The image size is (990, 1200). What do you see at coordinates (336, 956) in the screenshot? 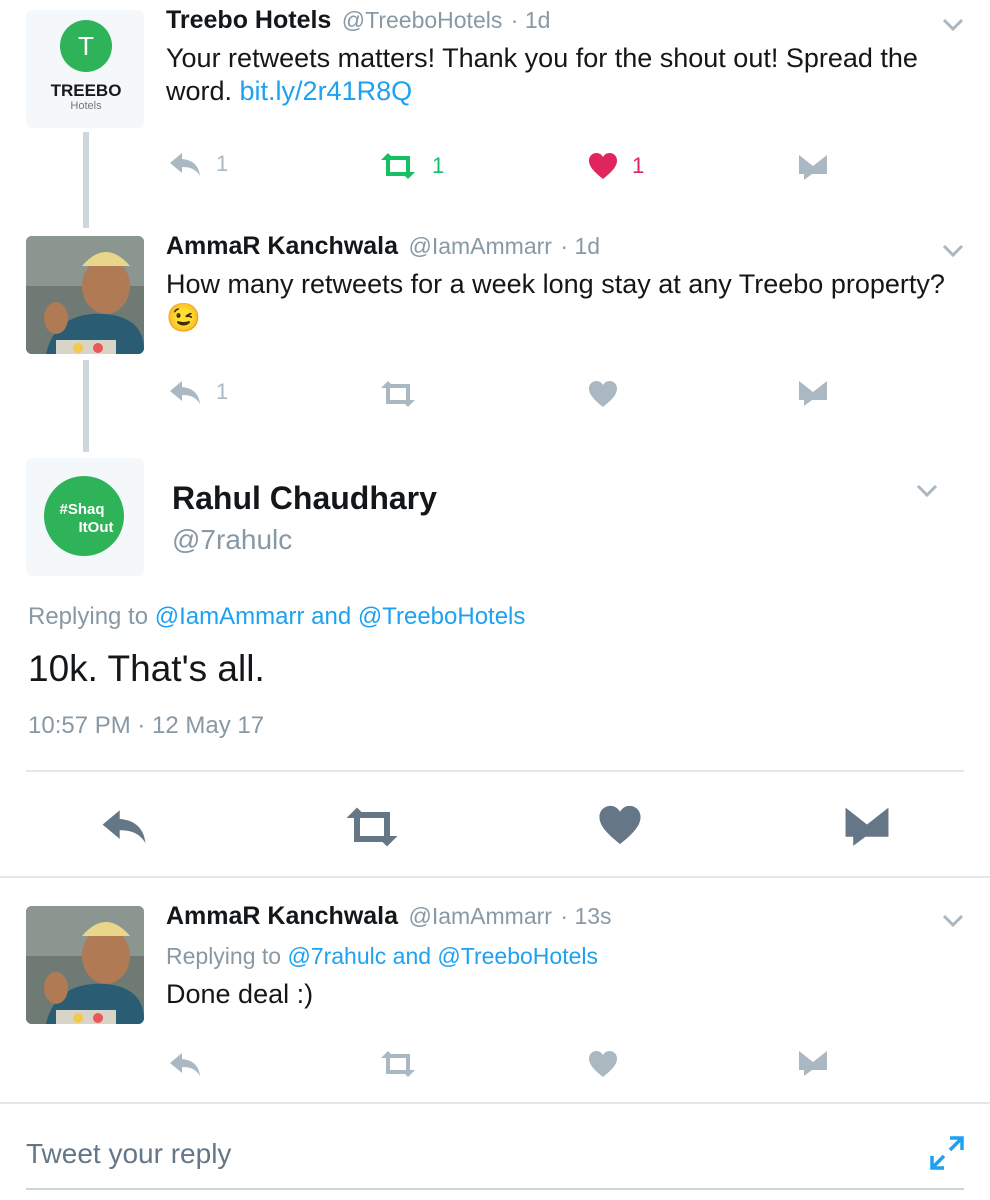
I see `replying-user-link: @7rahulc` at bounding box center [336, 956].